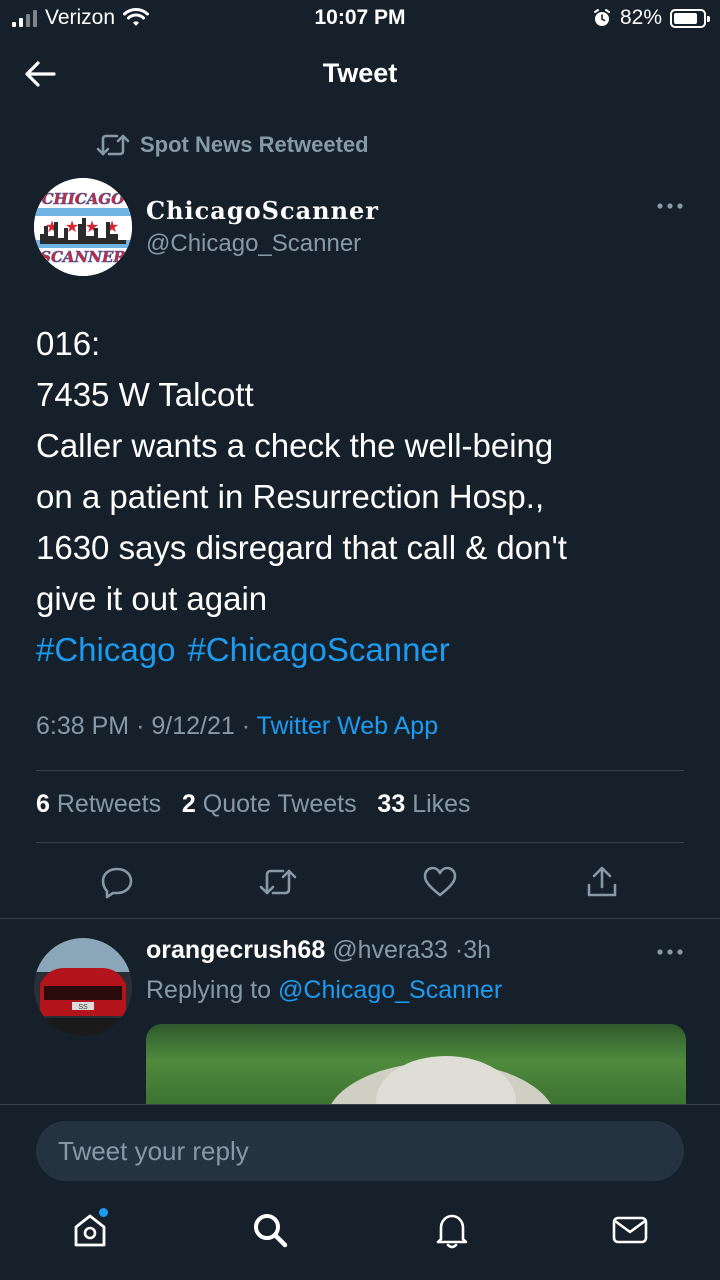 This screenshot has height=1280, width=720. What do you see at coordinates (90, 1230) in the screenshot?
I see `tab-home` at bounding box center [90, 1230].